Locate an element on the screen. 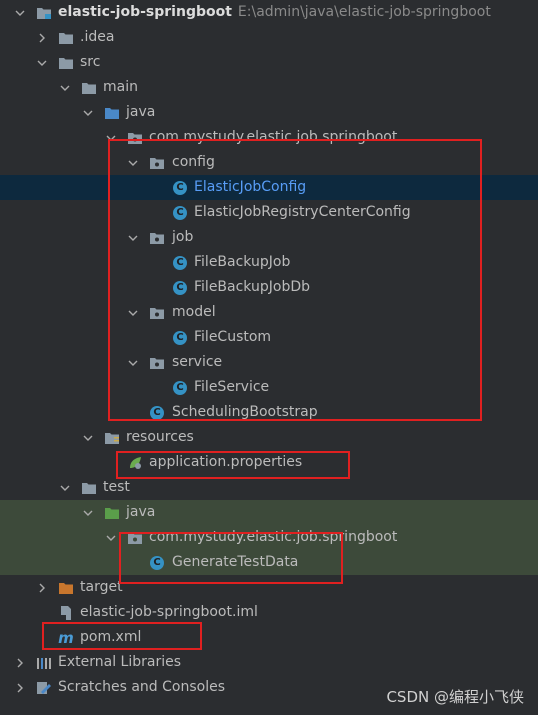 This screenshot has width=538, height=715. tree-row-model: model is located at coordinates (269, 312).